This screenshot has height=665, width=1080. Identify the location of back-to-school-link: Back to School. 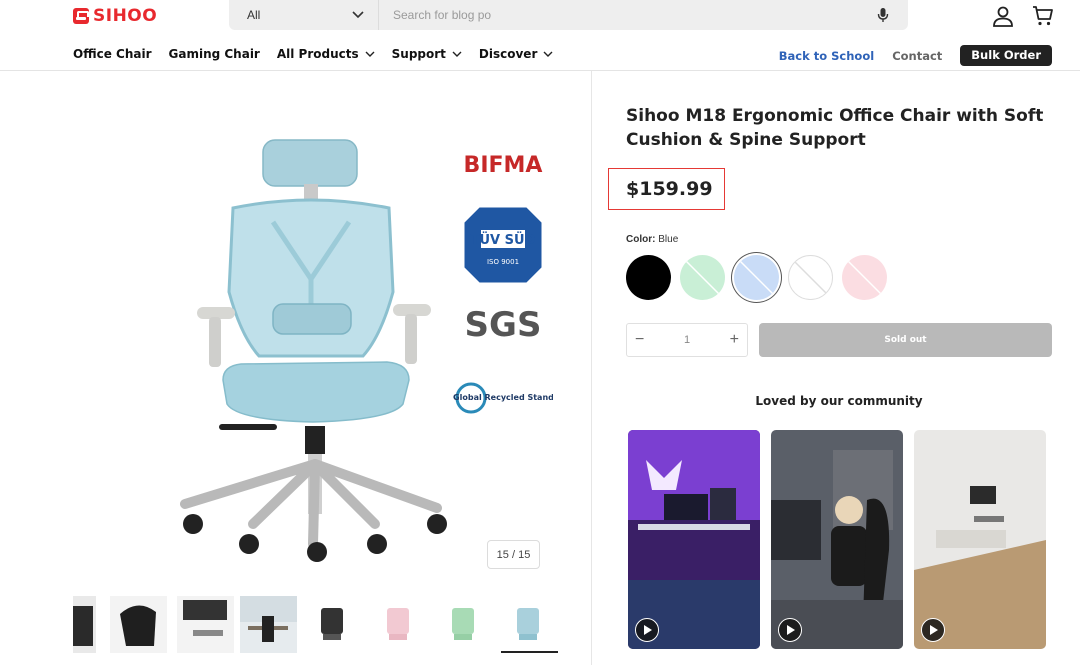
(826, 56).